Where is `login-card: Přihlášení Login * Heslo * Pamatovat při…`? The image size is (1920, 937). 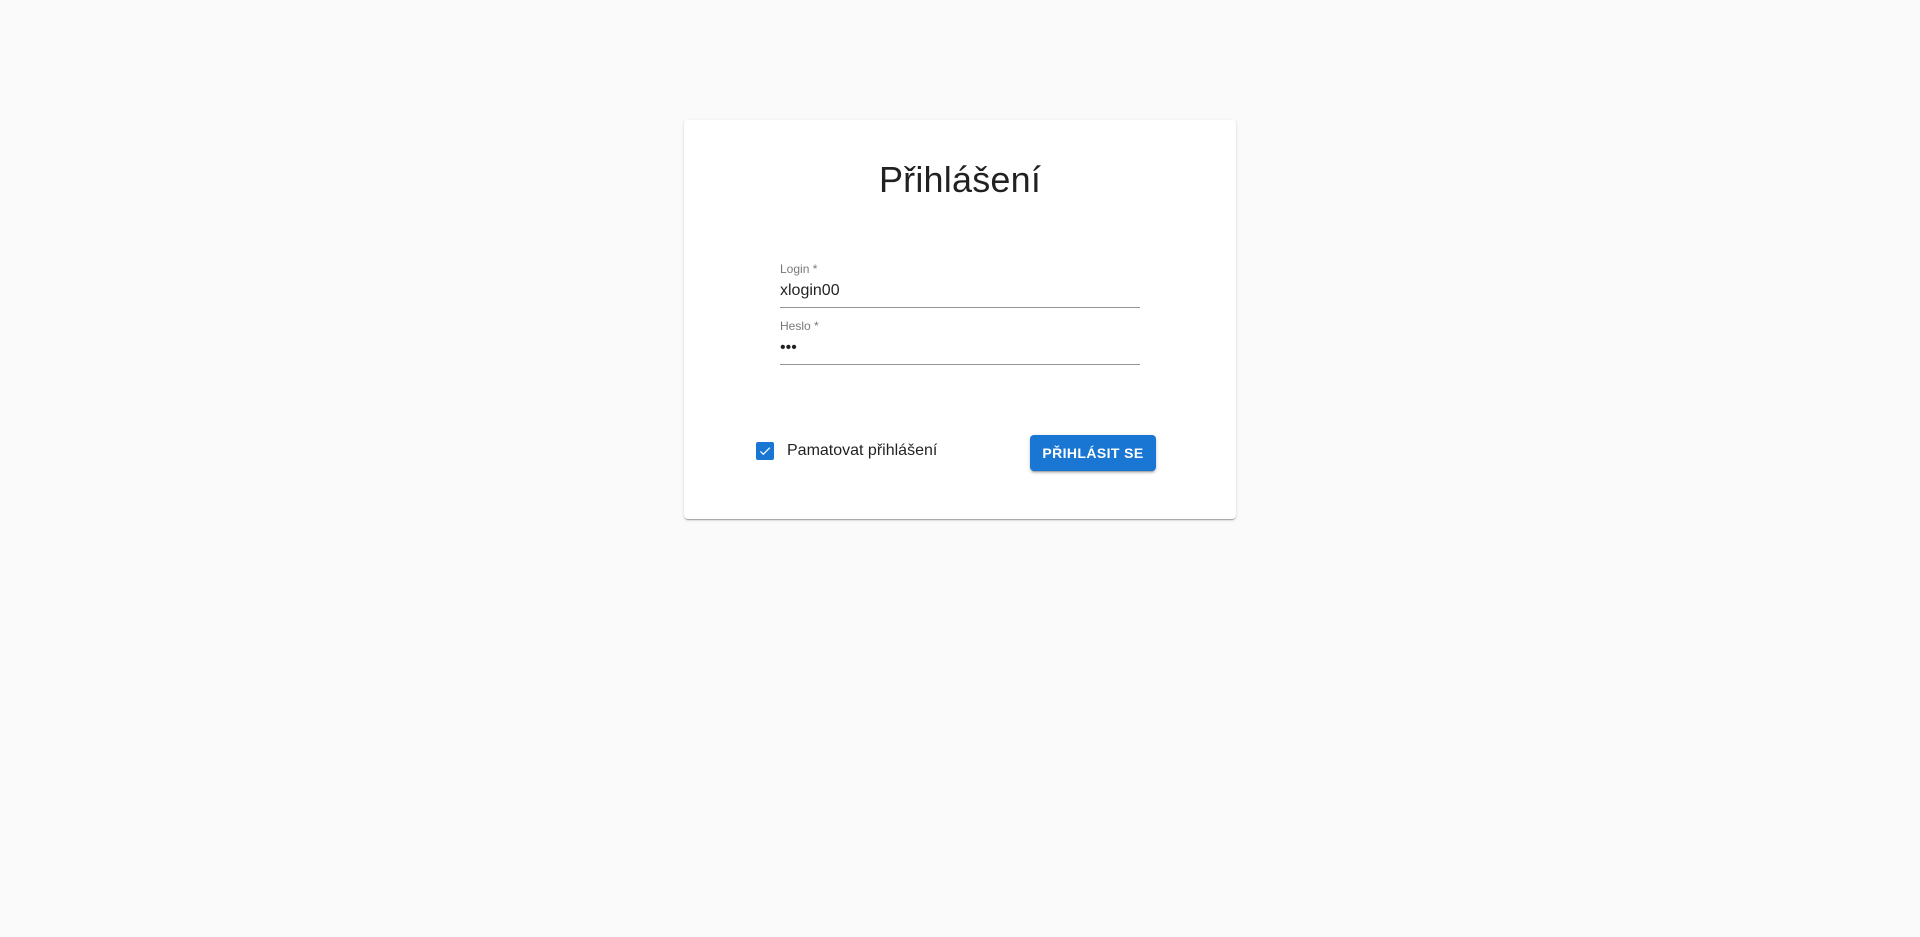
login-card: Přihlášení Login * Heslo * Pamatovat při… is located at coordinates (960, 319).